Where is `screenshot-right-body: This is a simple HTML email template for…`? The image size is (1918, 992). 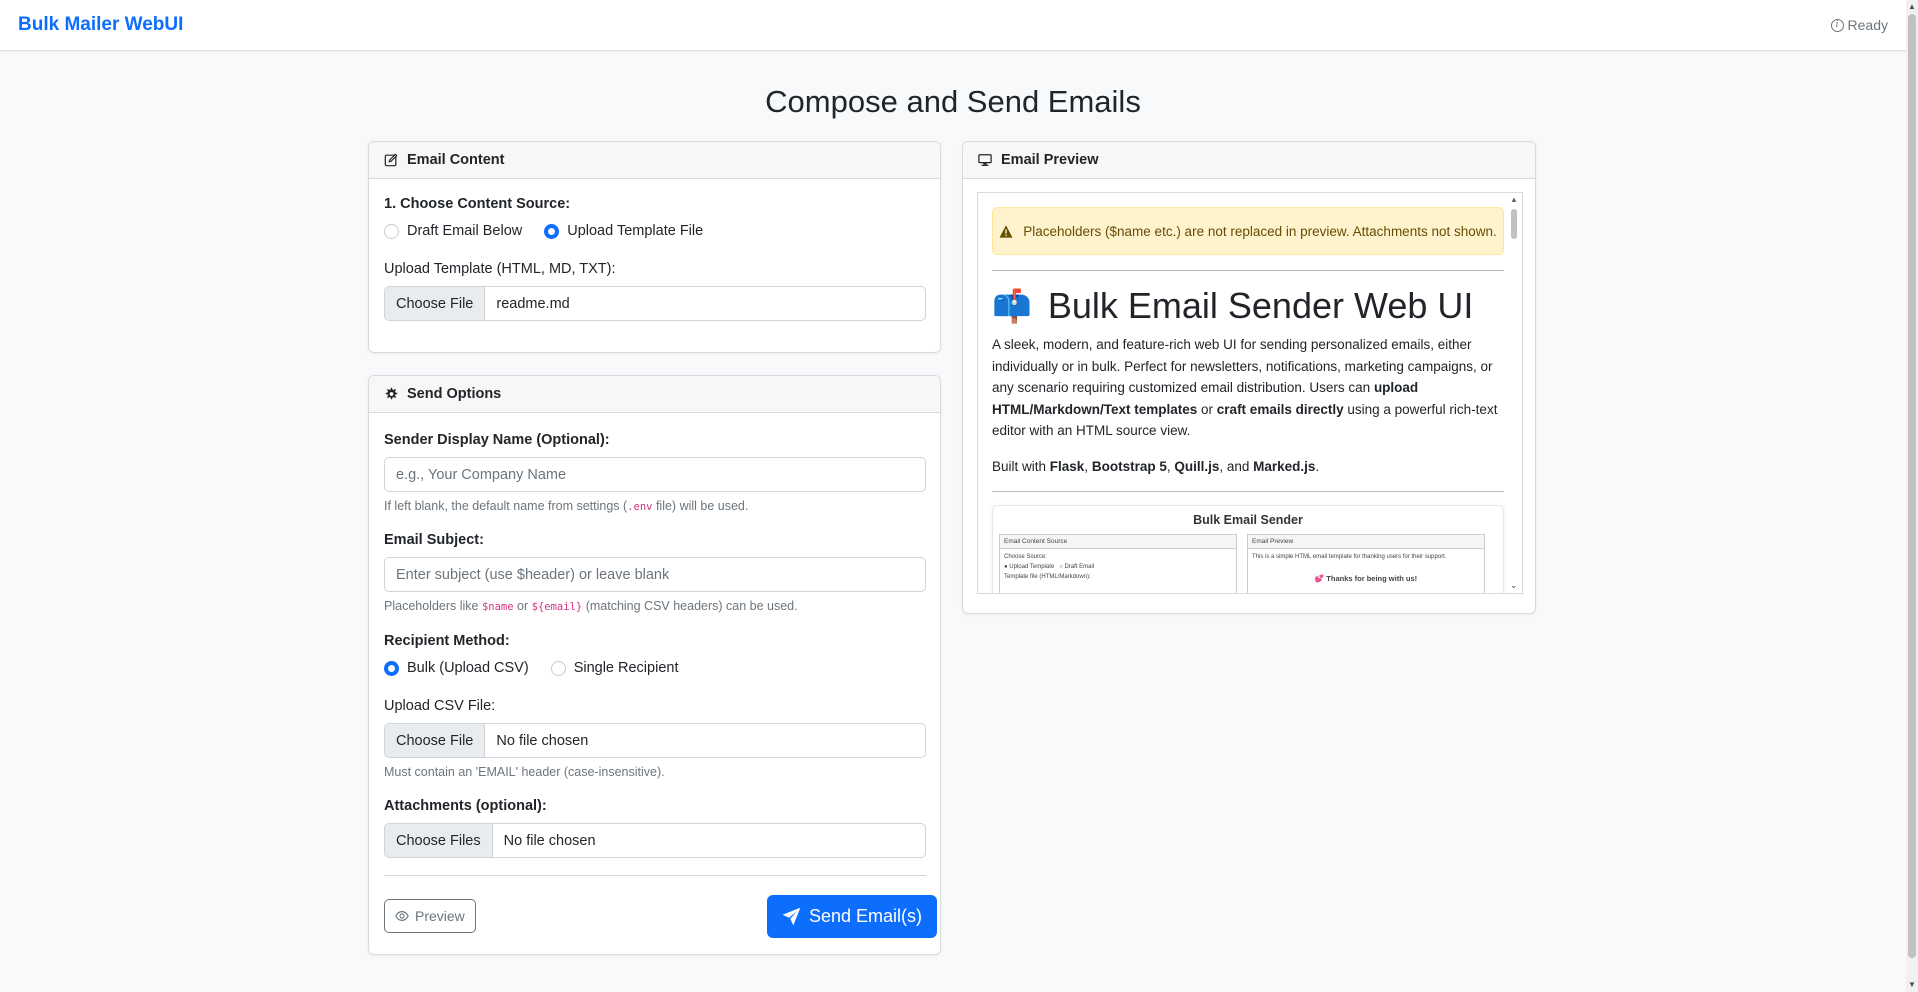 screenshot-right-body: This is a simple HTML email template for… is located at coordinates (1366, 568).